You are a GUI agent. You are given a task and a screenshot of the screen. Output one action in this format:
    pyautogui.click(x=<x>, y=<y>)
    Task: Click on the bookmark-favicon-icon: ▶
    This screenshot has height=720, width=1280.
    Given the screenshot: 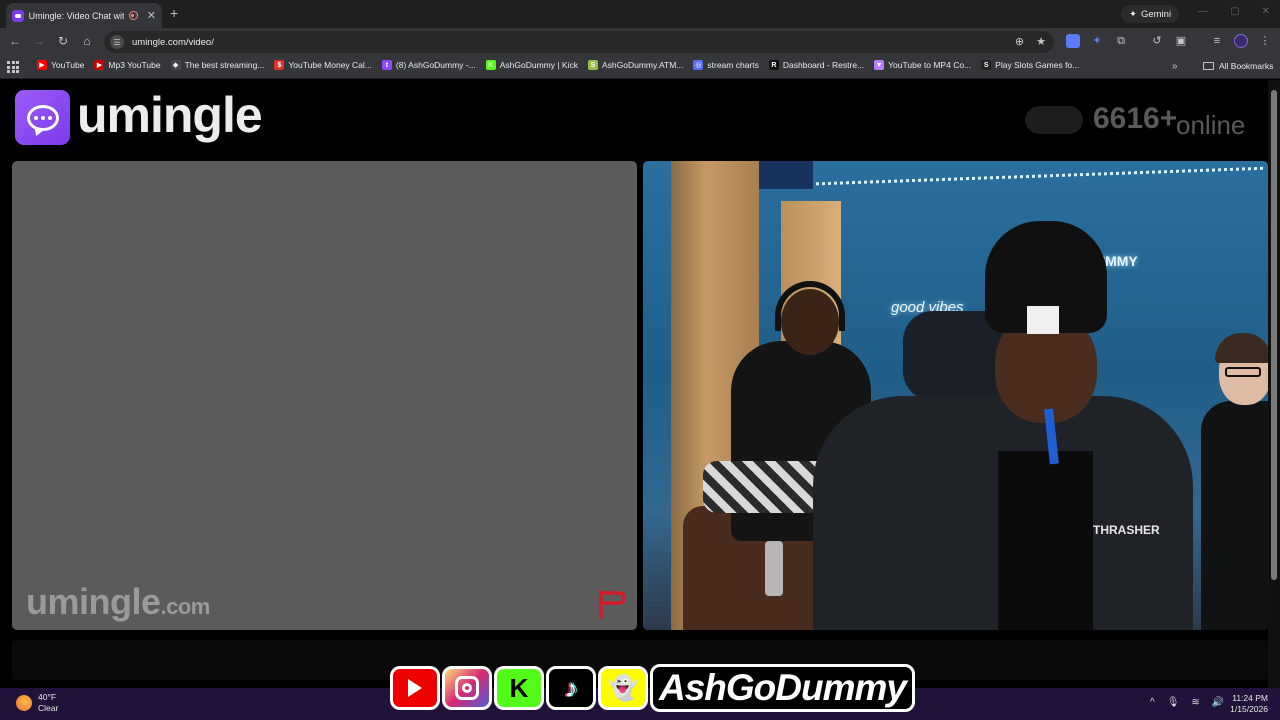 What is the action you would take?
    pyautogui.click(x=42, y=65)
    